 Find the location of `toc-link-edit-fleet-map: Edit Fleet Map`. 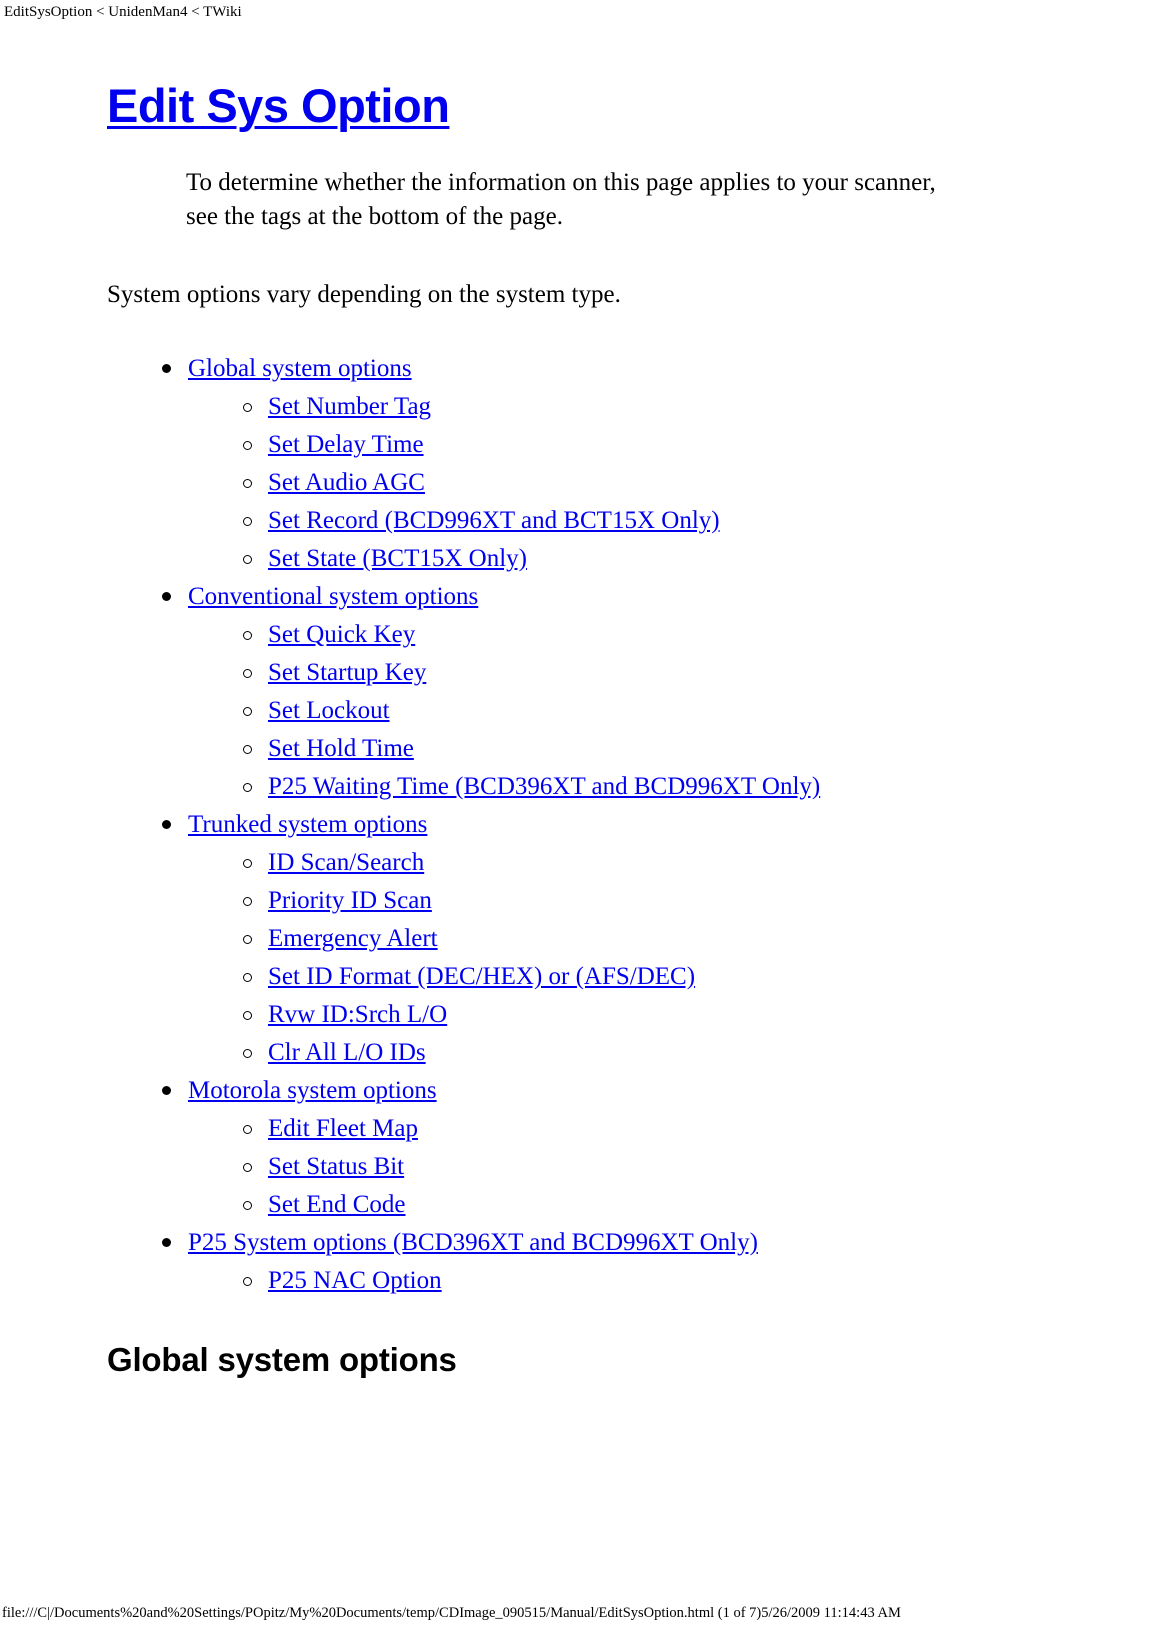

toc-link-edit-fleet-map: Edit Fleet Map is located at coordinates (343, 1128).